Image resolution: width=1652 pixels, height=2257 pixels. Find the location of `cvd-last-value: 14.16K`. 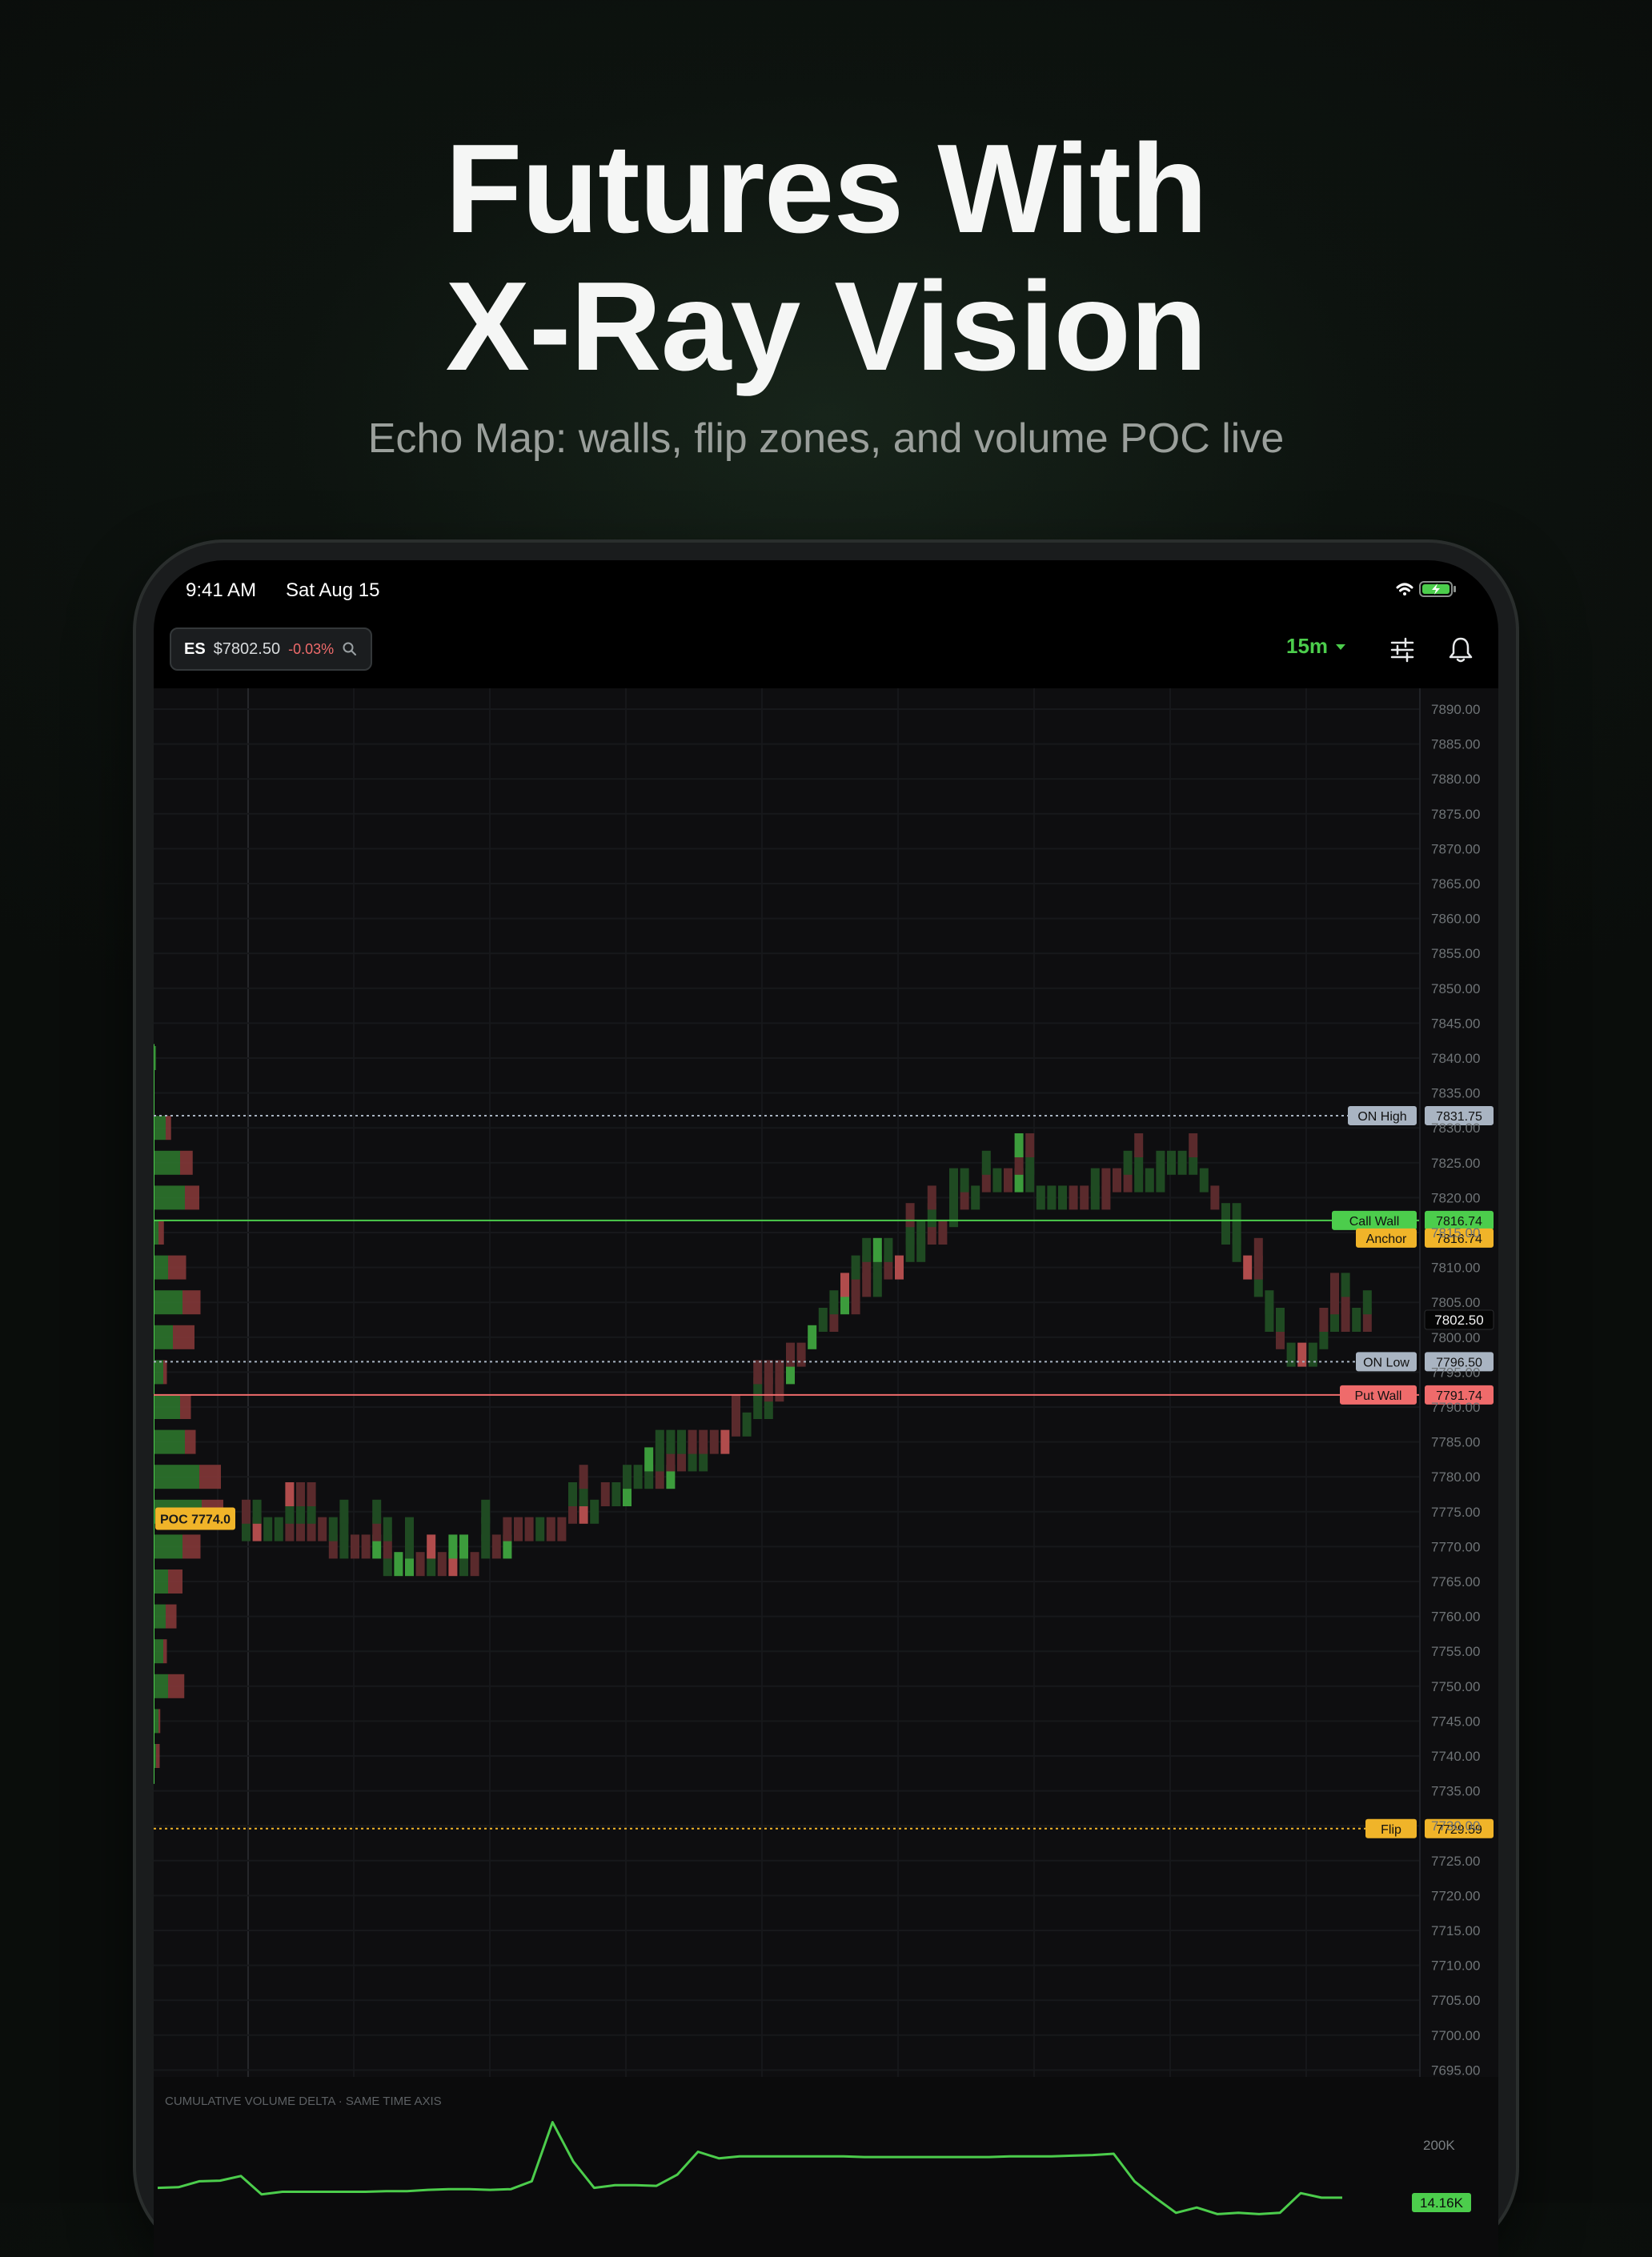

cvd-last-value: 14.16K is located at coordinates (1442, 2203).